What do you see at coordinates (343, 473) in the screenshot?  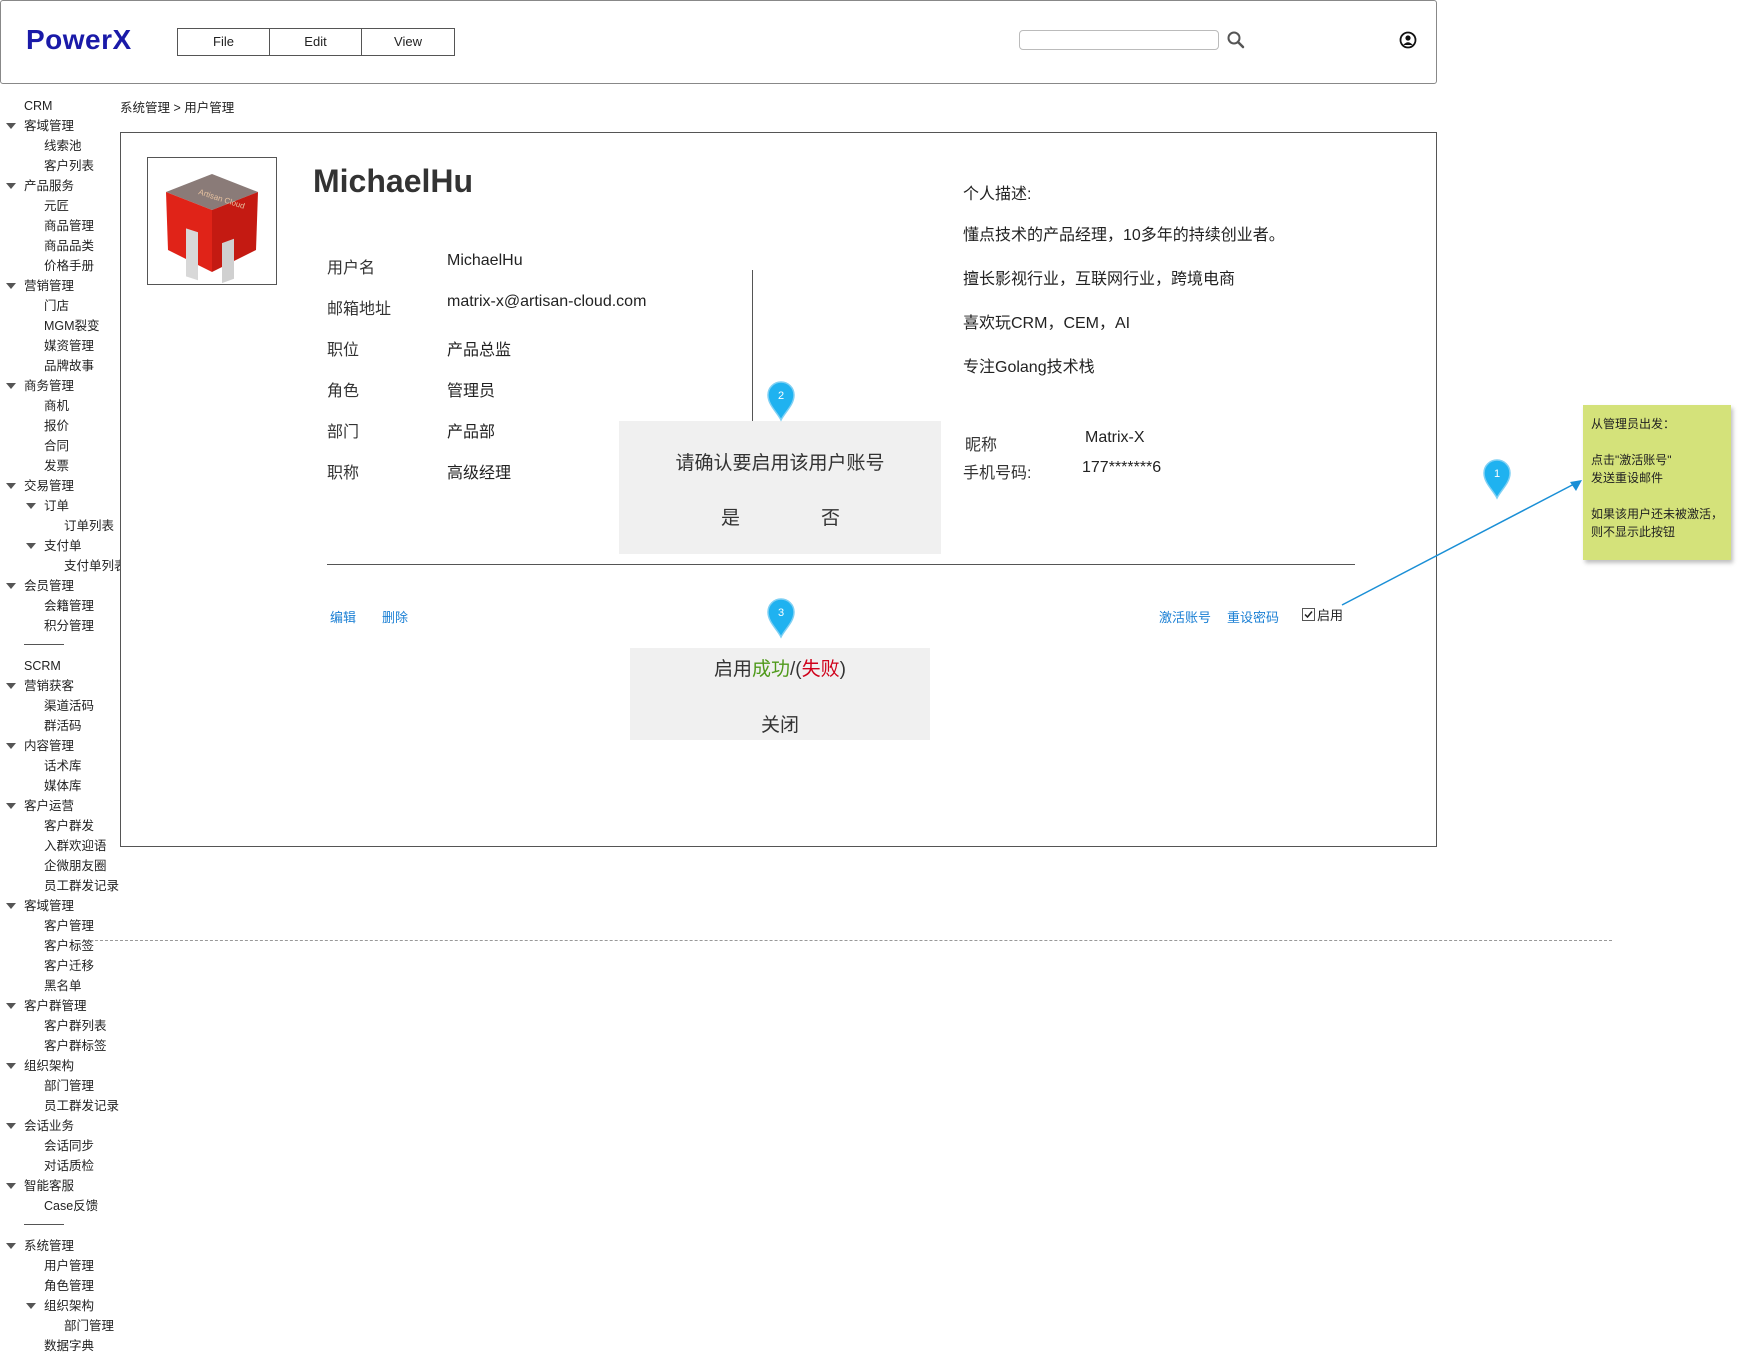 I see `label-job-title: 职称` at bounding box center [343, 473].